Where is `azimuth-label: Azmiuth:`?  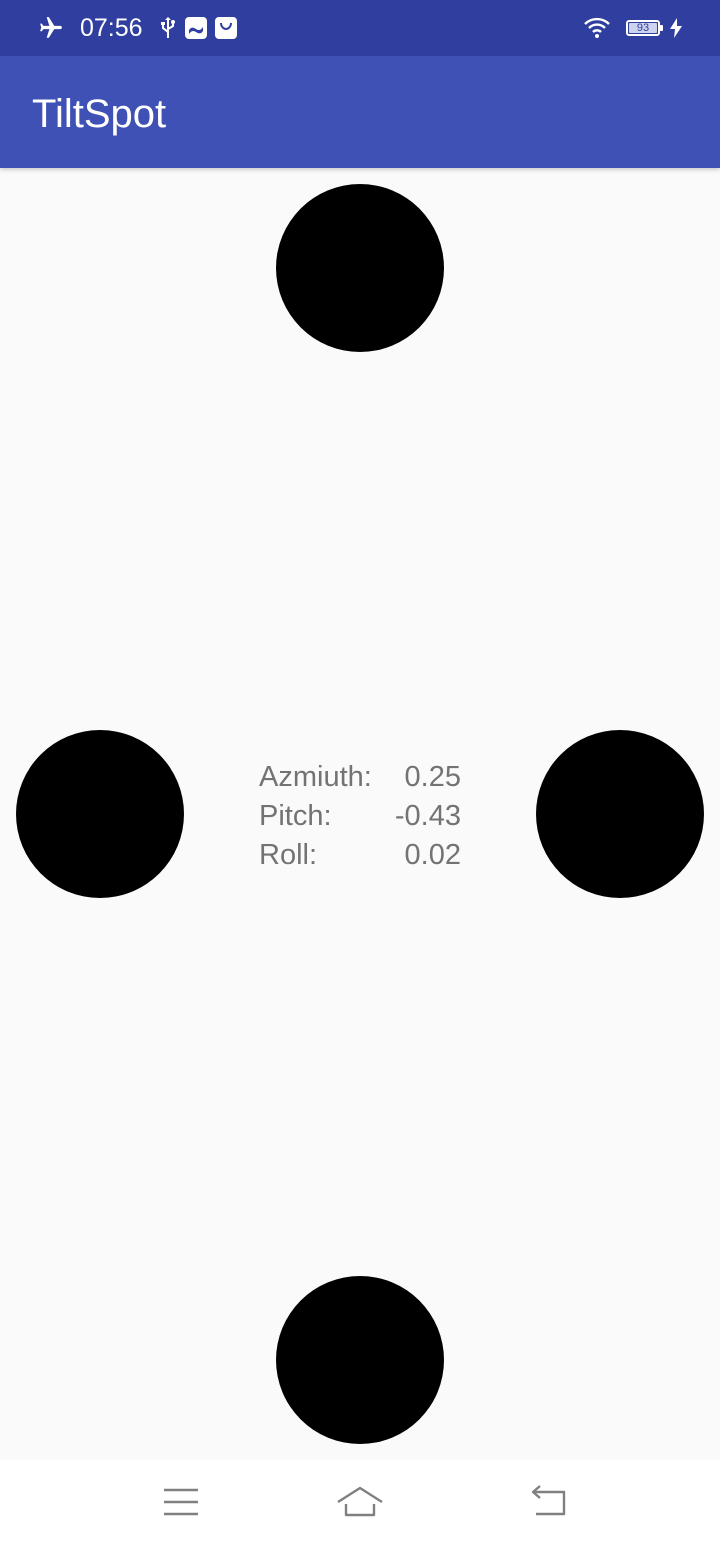
azimuth-label: Azmiuth: is located at coordinates (315, 777).